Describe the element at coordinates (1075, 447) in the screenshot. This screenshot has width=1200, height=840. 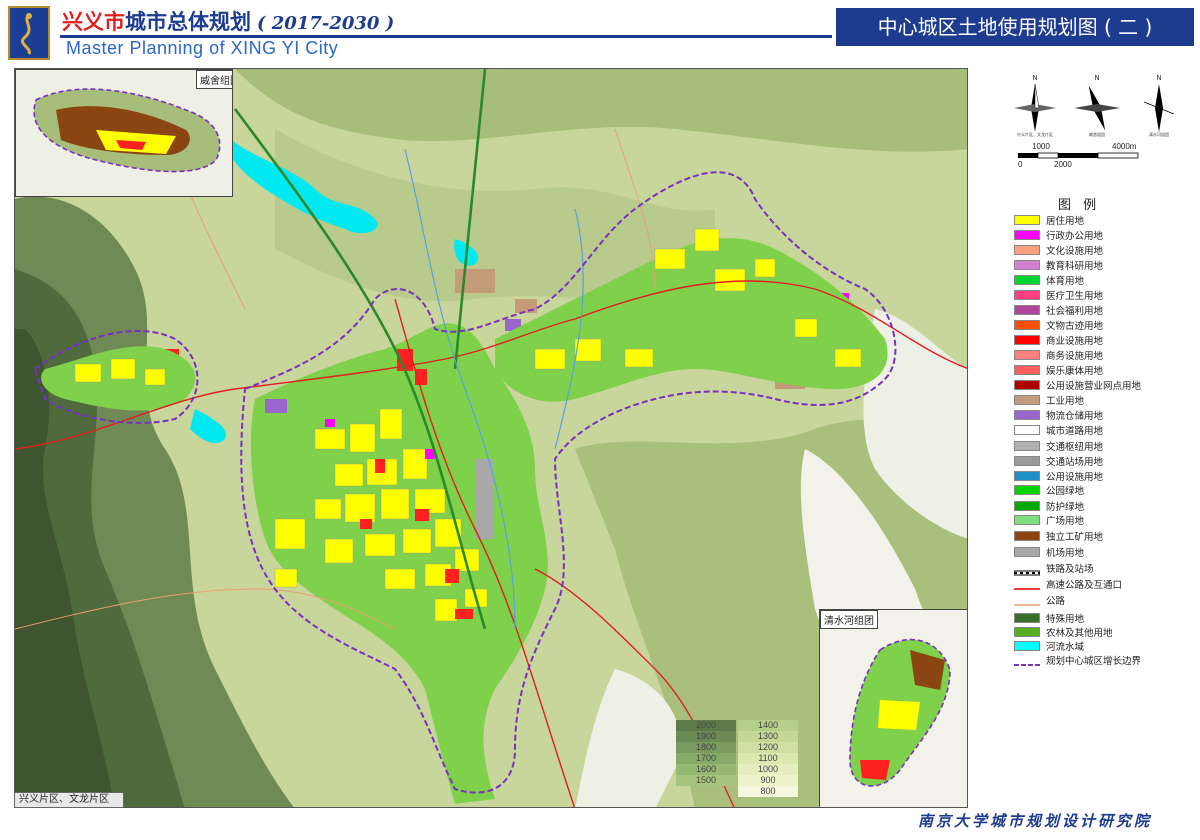
I see `legend-label: 交通枢纽用地` at that location.